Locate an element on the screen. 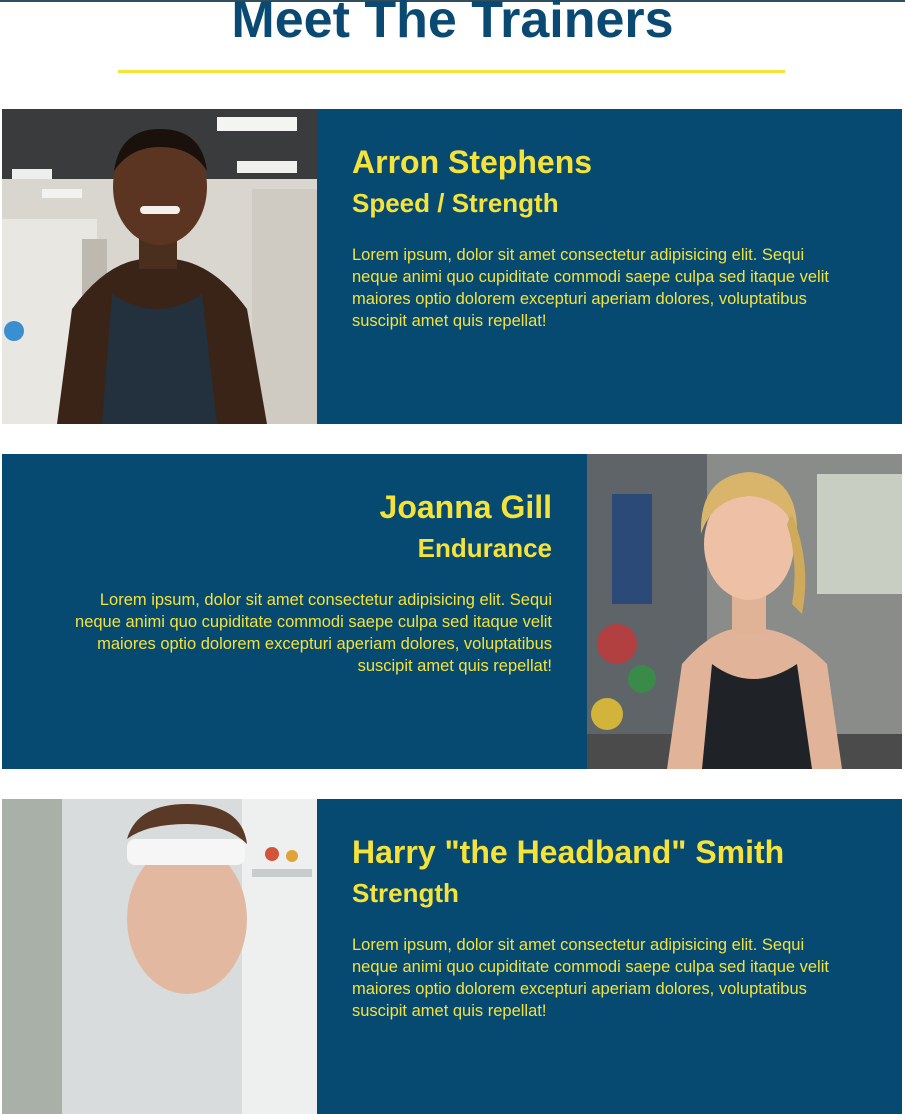 The height and width of the screenshot is (1114, 905). title-underline is located at coordinates (451, 71).